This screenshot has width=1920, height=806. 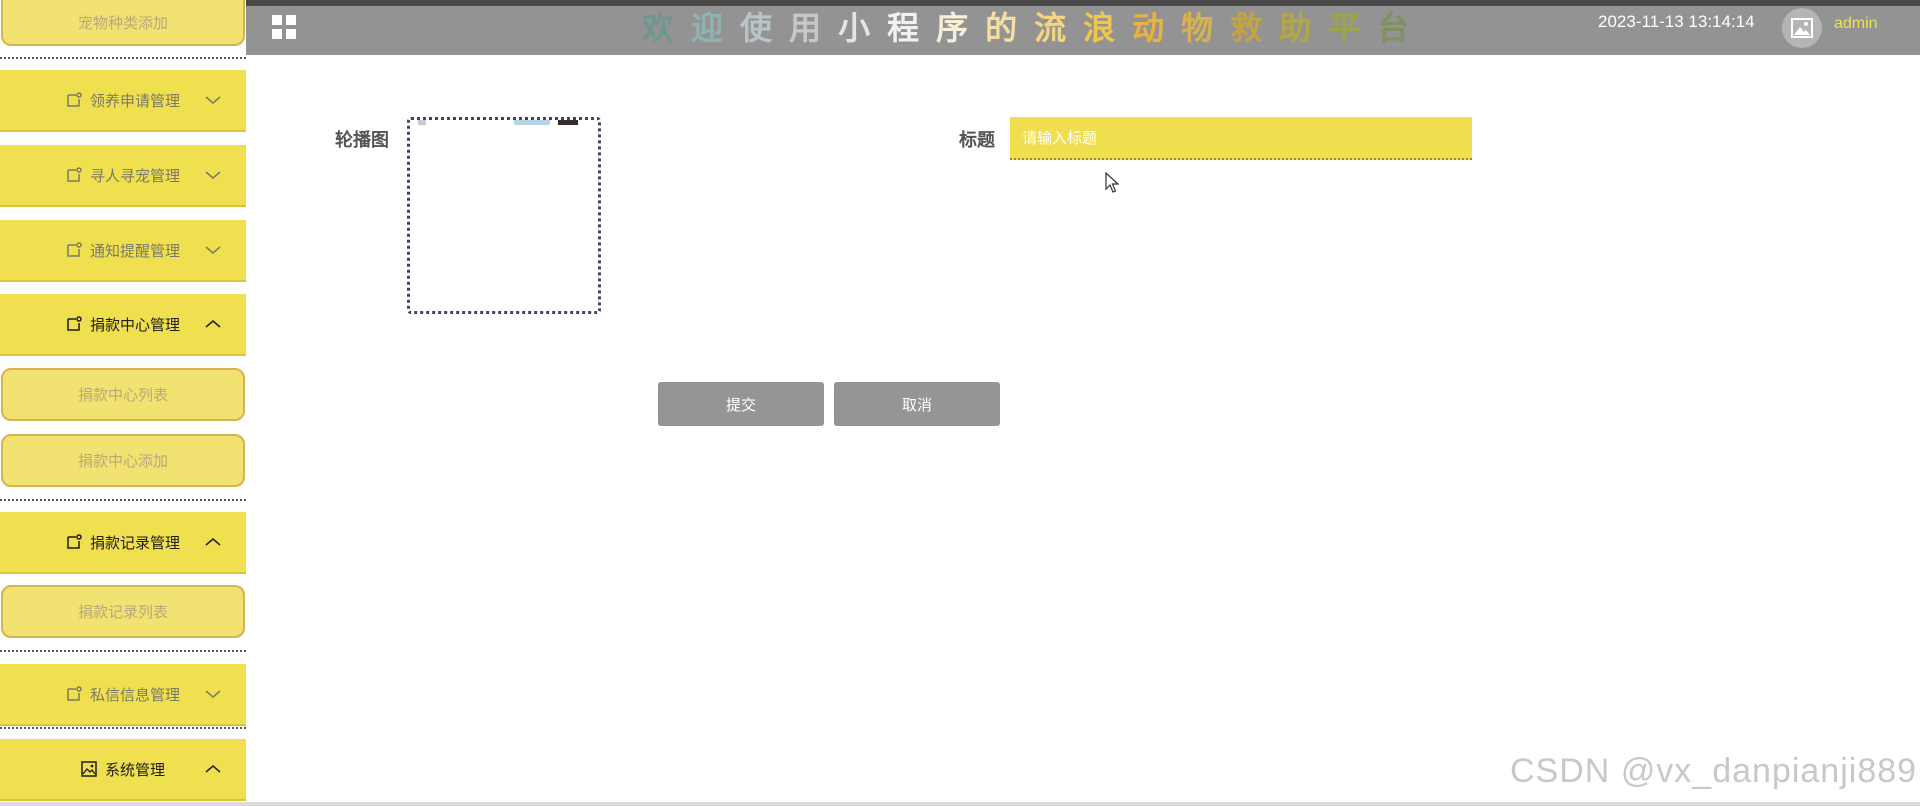 I want to click on sidebar-item-system: 系统管理, so click(x=123, y=770).